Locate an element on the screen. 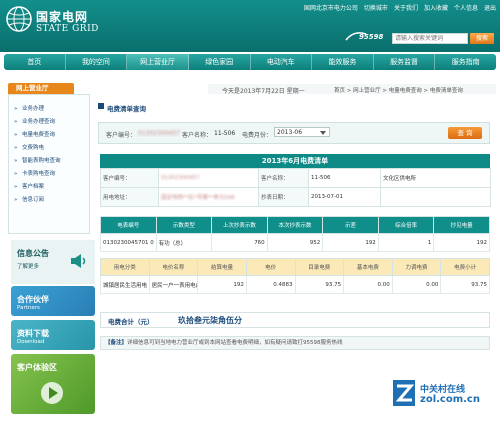 The width and height of the screenshot is (500, 421). top-link-about: 关于我们 is located at coordinates (406, 7).